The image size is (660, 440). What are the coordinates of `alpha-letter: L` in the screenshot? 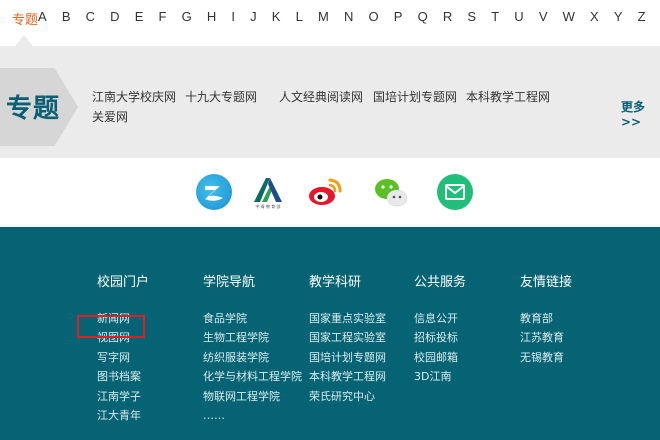 It's located at (299, 16).